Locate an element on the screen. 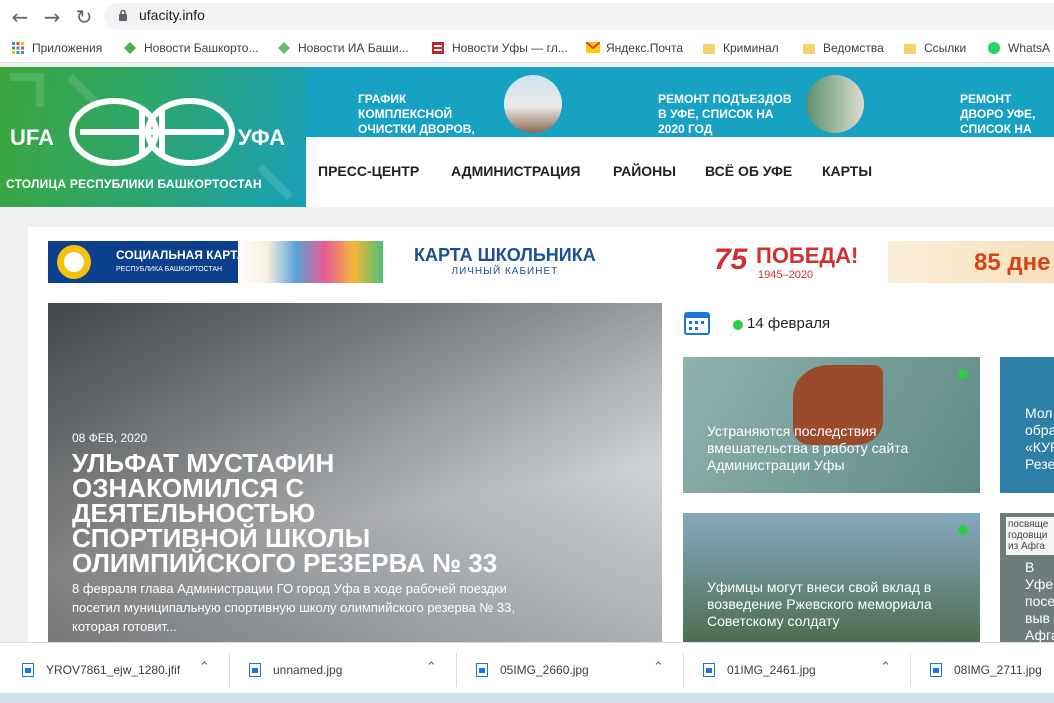 This screenshot has height=703, width=1054. bookmark-apps: Приложения is located at coordinates (57, 48).